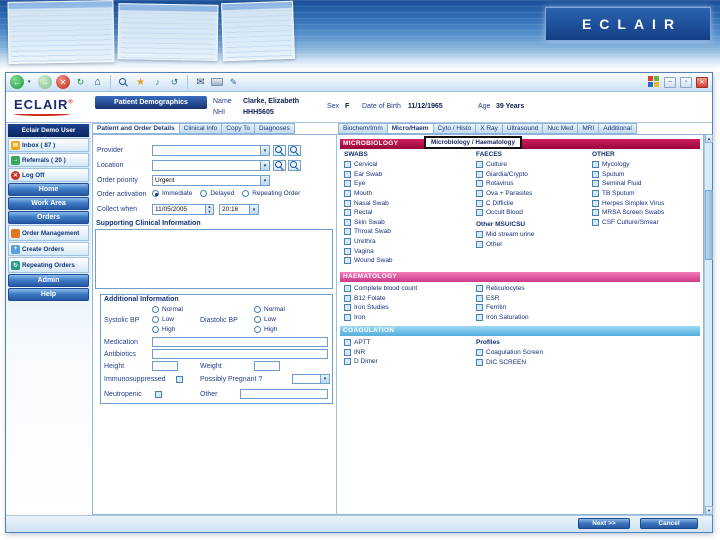 This screenshot has height=540, width=720. Describe the element at coordinates (532, 213) in the screenshot. I see `order-item: Occult Blood` at that location.